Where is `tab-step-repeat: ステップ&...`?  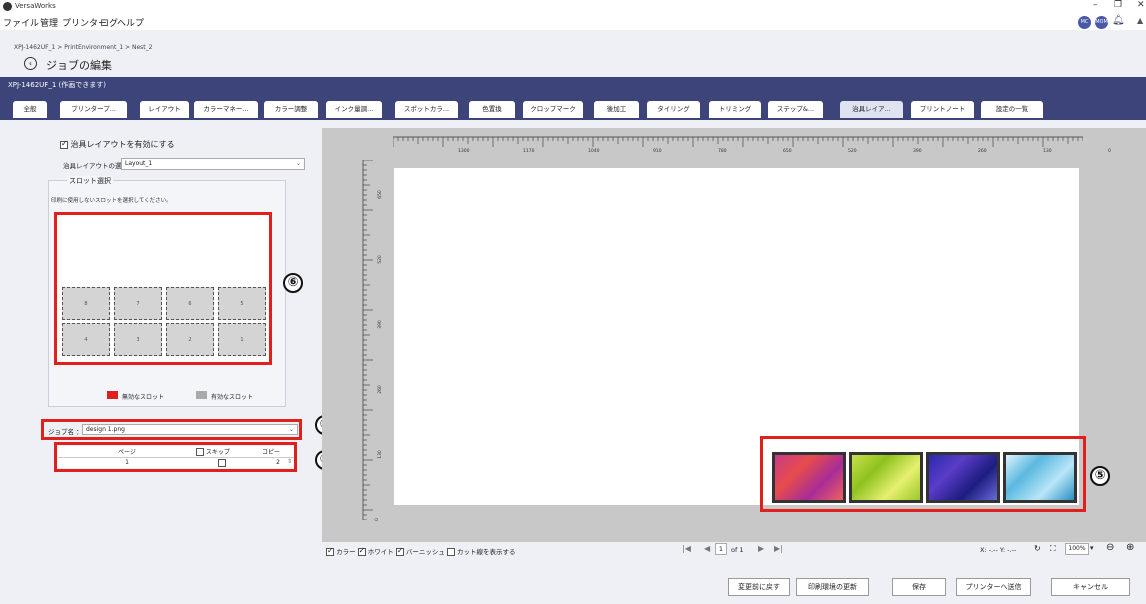 tab-step-repeat: ステップ&... is located at coordinates (795, 109).